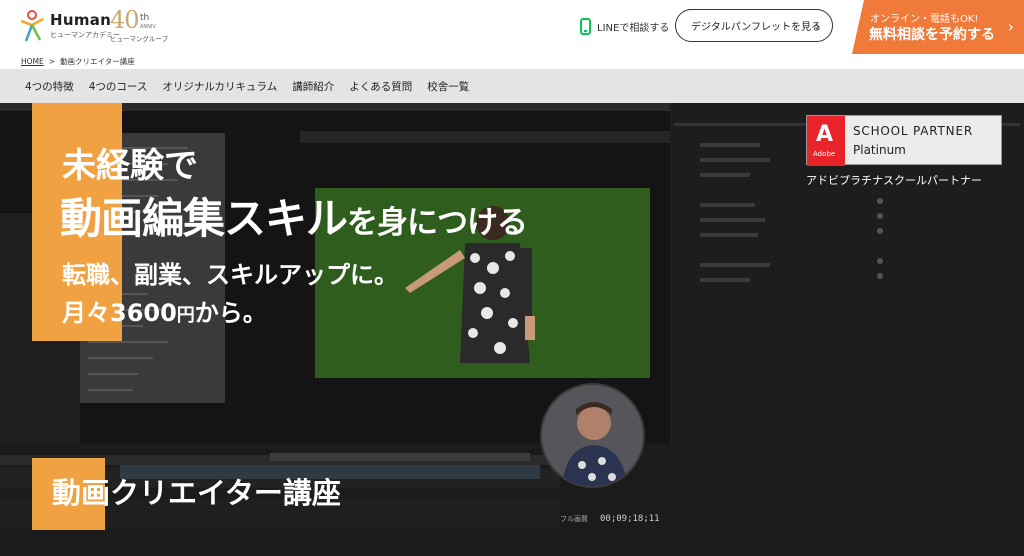 This screenshot has width=1024, height=556. I want to click on hero-headline-2-main: 動画編集スキル, so click(204, 218).